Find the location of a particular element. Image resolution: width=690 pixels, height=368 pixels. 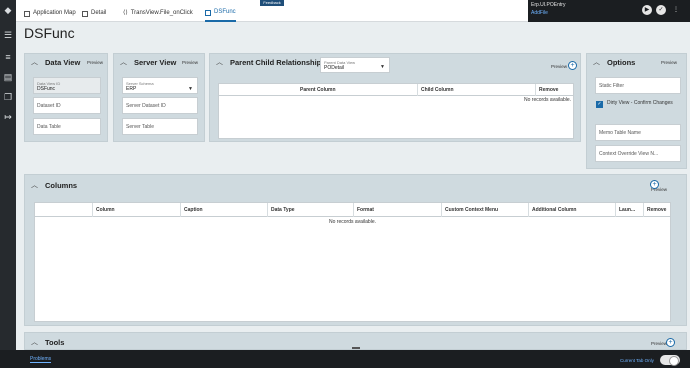

field-placeholder: Server Dataset ID is located at coordinates (146, 106).